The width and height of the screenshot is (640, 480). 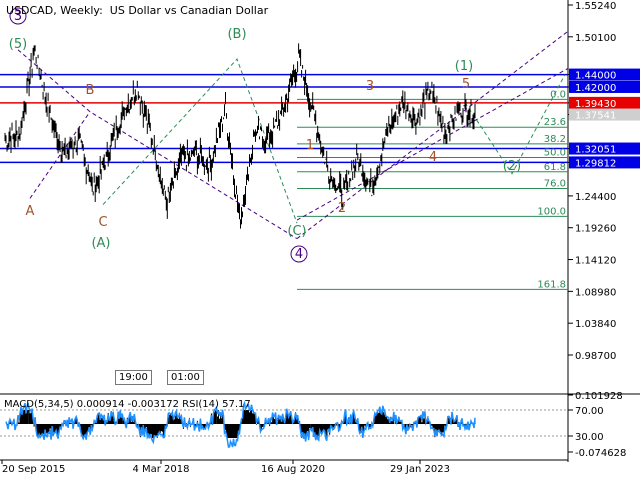 What do you see at coordinates (595, 104) in the screenshot?
I see `price-label: 1.39430` at bounding box center [595, 104].